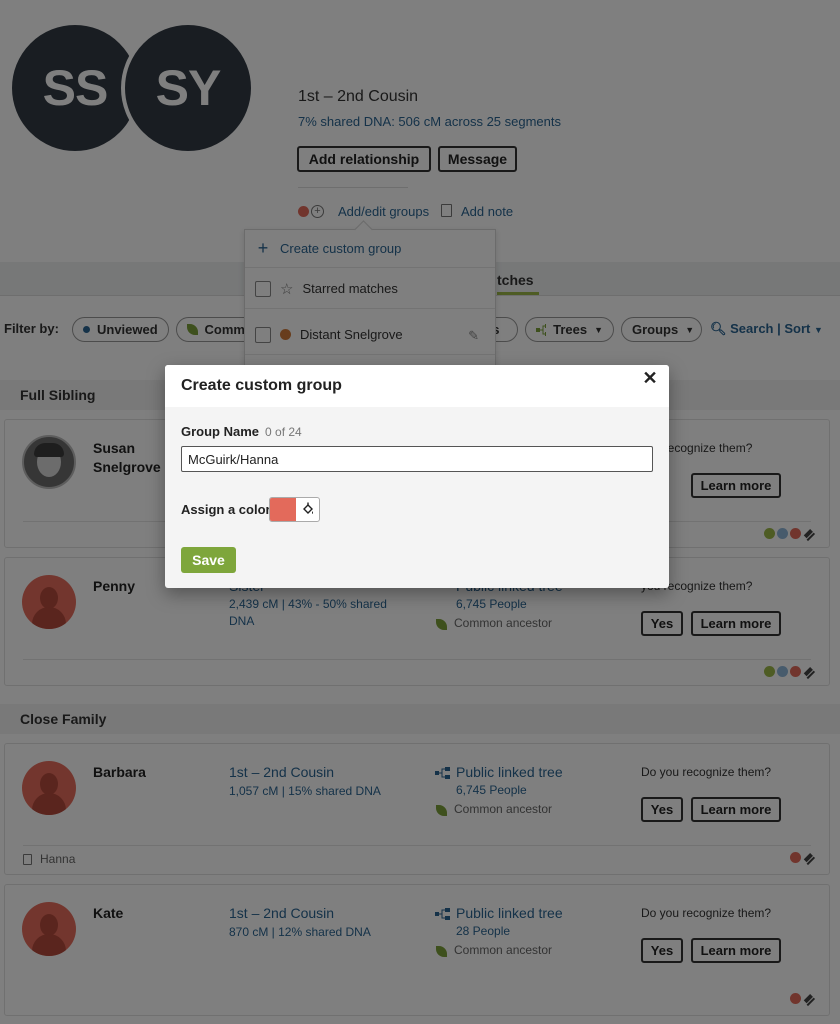 The width and height of the screenshot is (840, 1024). What do you see at coordinates (283, 509) in the screenshot?
I see `selected-color-swatch` at bounding box center [283, 509].